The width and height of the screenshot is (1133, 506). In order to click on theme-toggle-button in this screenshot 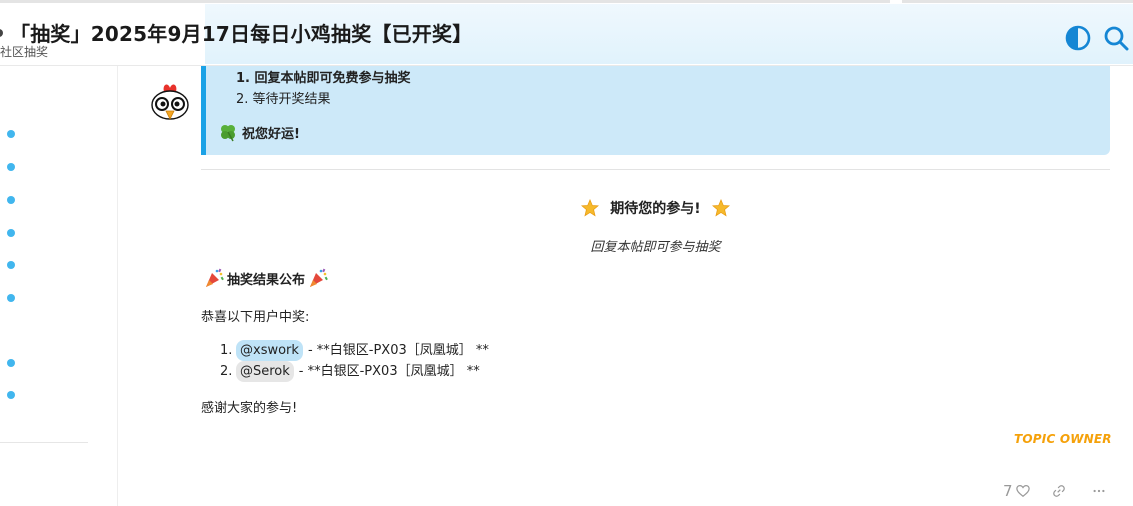, I will do `click(1078, 38)`.